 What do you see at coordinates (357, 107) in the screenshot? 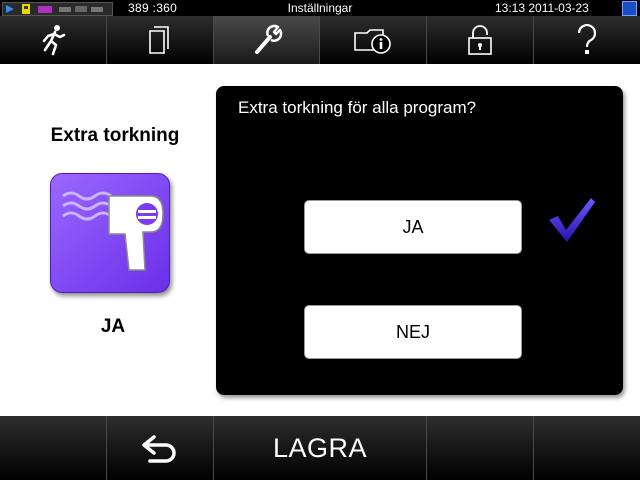
I see `question-text: Extra torkning för alla program?` at bounding box center [357, 107].